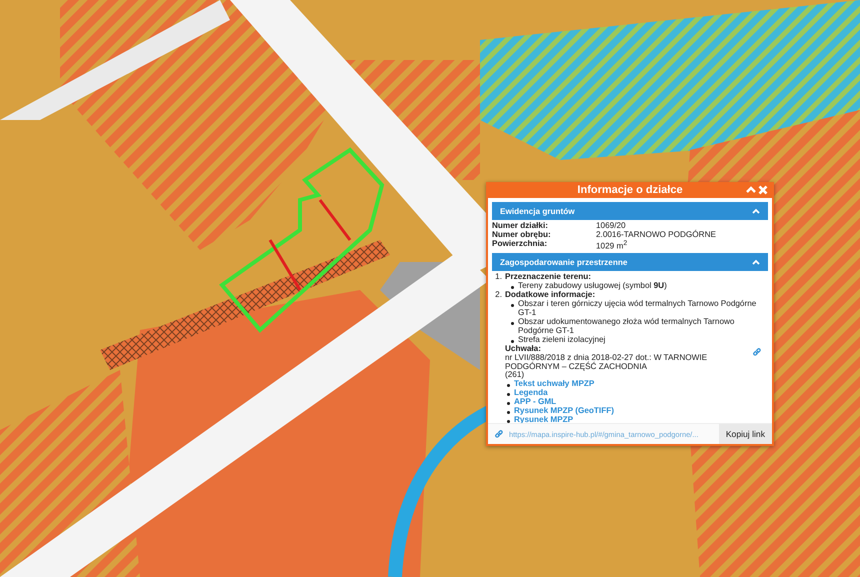  I want to click on item-heading: Przeznaczenie terenu:, so click(548, 277).